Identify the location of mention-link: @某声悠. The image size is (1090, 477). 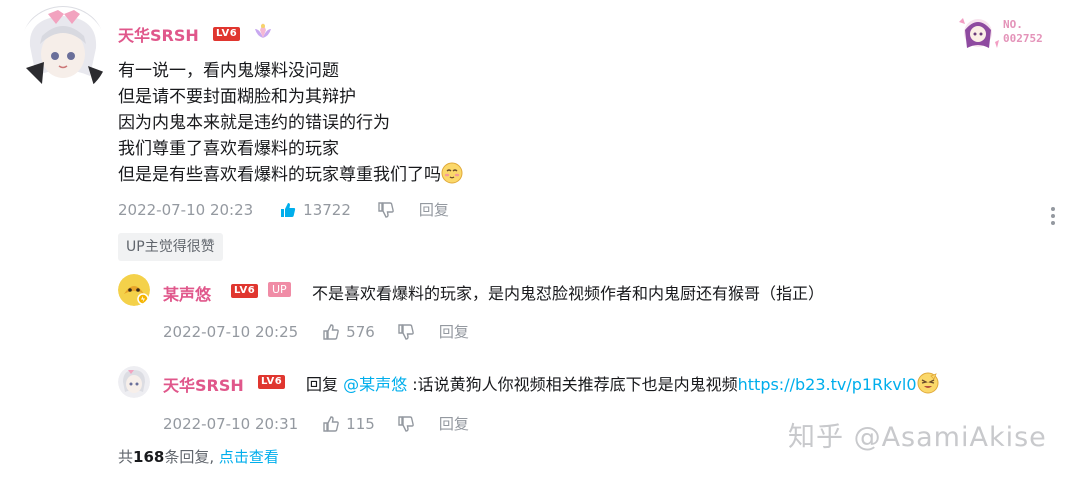
(375, 384).